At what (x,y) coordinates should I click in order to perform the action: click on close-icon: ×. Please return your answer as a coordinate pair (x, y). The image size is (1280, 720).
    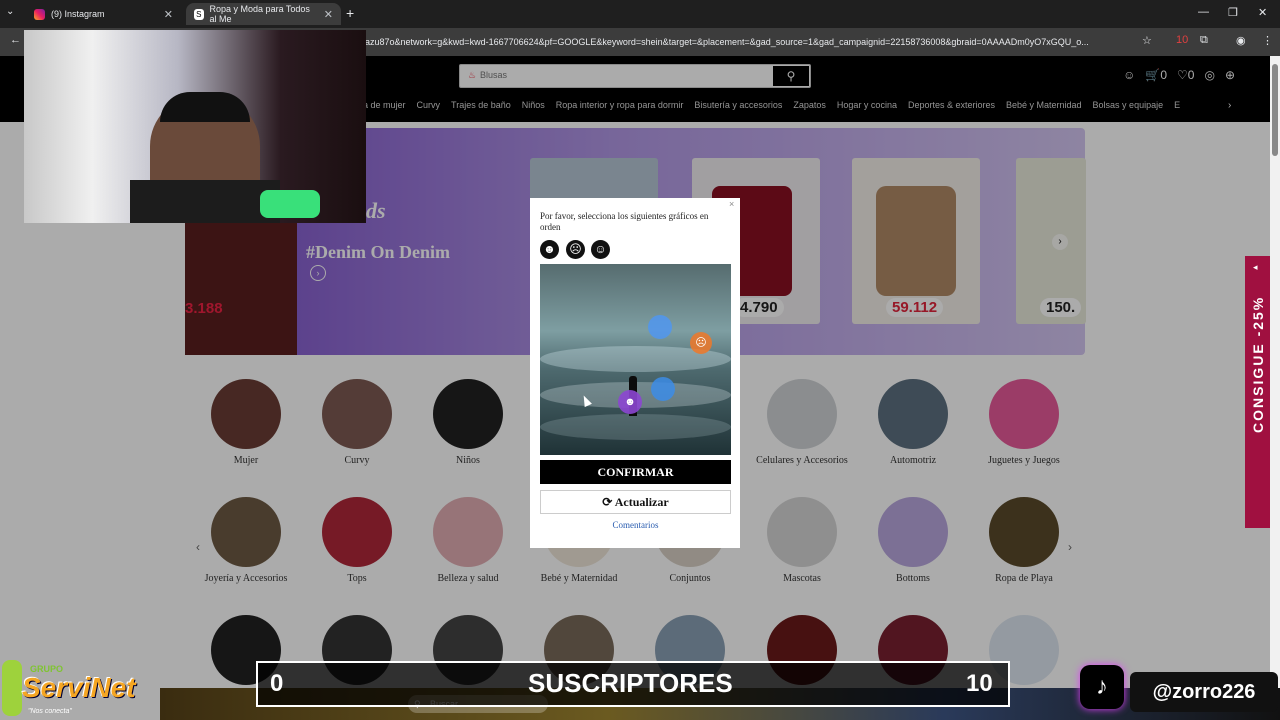
    Looking at the image, I should click on (731, 204).